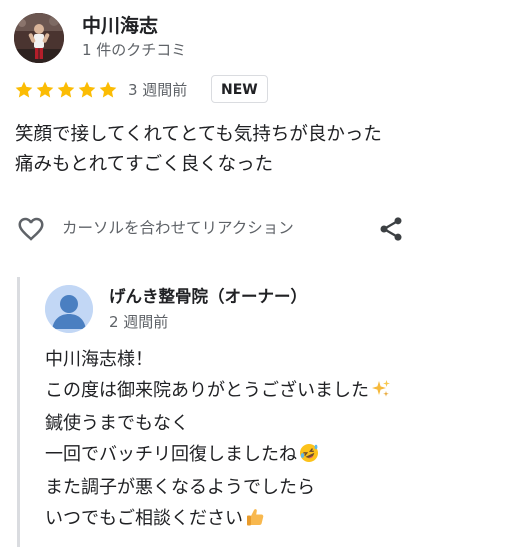  What do you see at coordinates (134, 50) in the screenshot?
I see `reviewer-review-count: 1 件のクチコミ` at bounding box center [134, 50].